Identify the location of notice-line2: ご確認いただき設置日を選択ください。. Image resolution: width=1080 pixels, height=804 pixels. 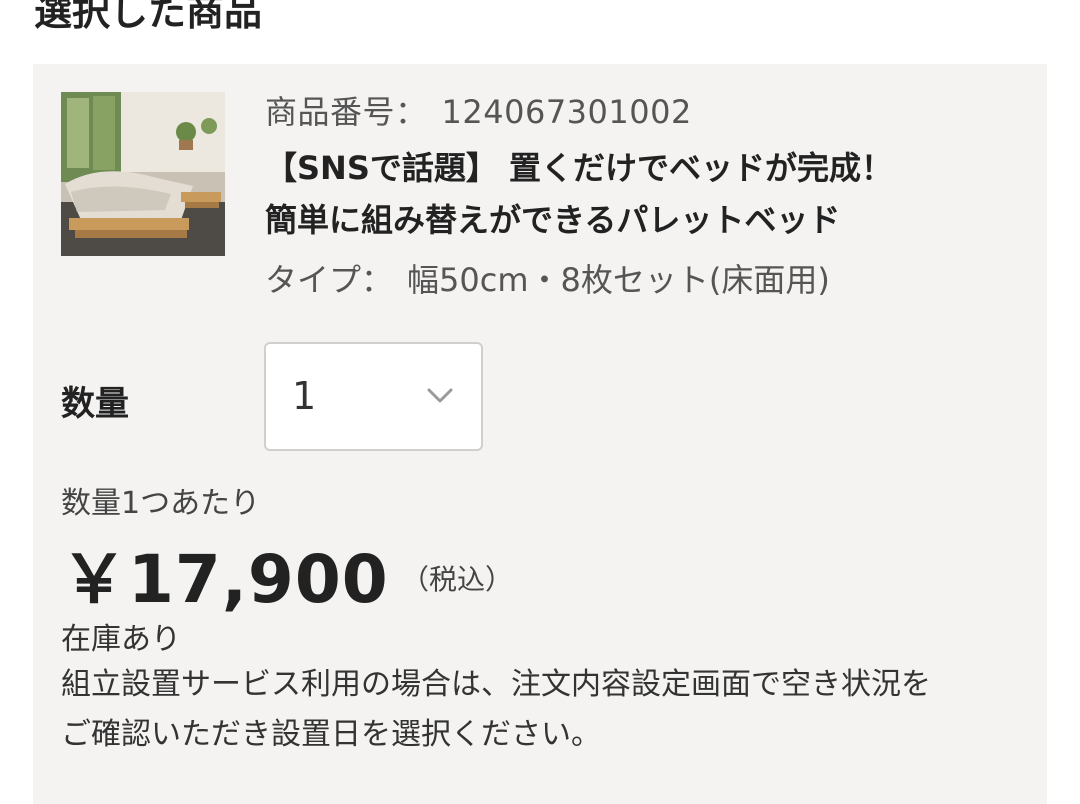
(331, 734).